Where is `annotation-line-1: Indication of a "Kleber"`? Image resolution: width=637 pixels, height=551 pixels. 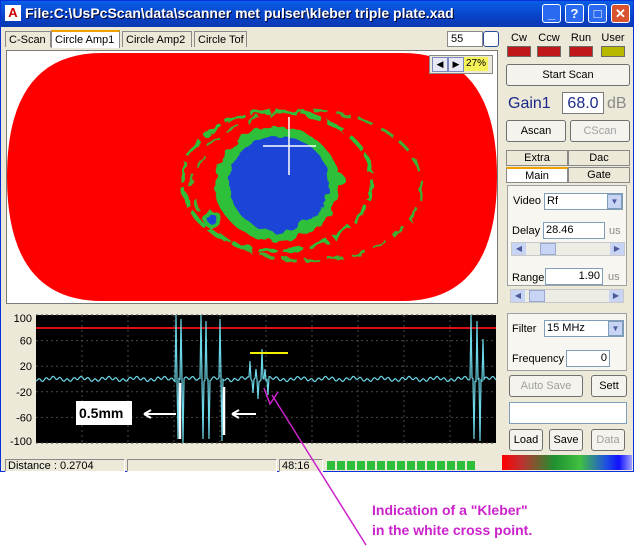 annotation-line-1: Indication of a "Kleber" is located at coordinates (450, 510).